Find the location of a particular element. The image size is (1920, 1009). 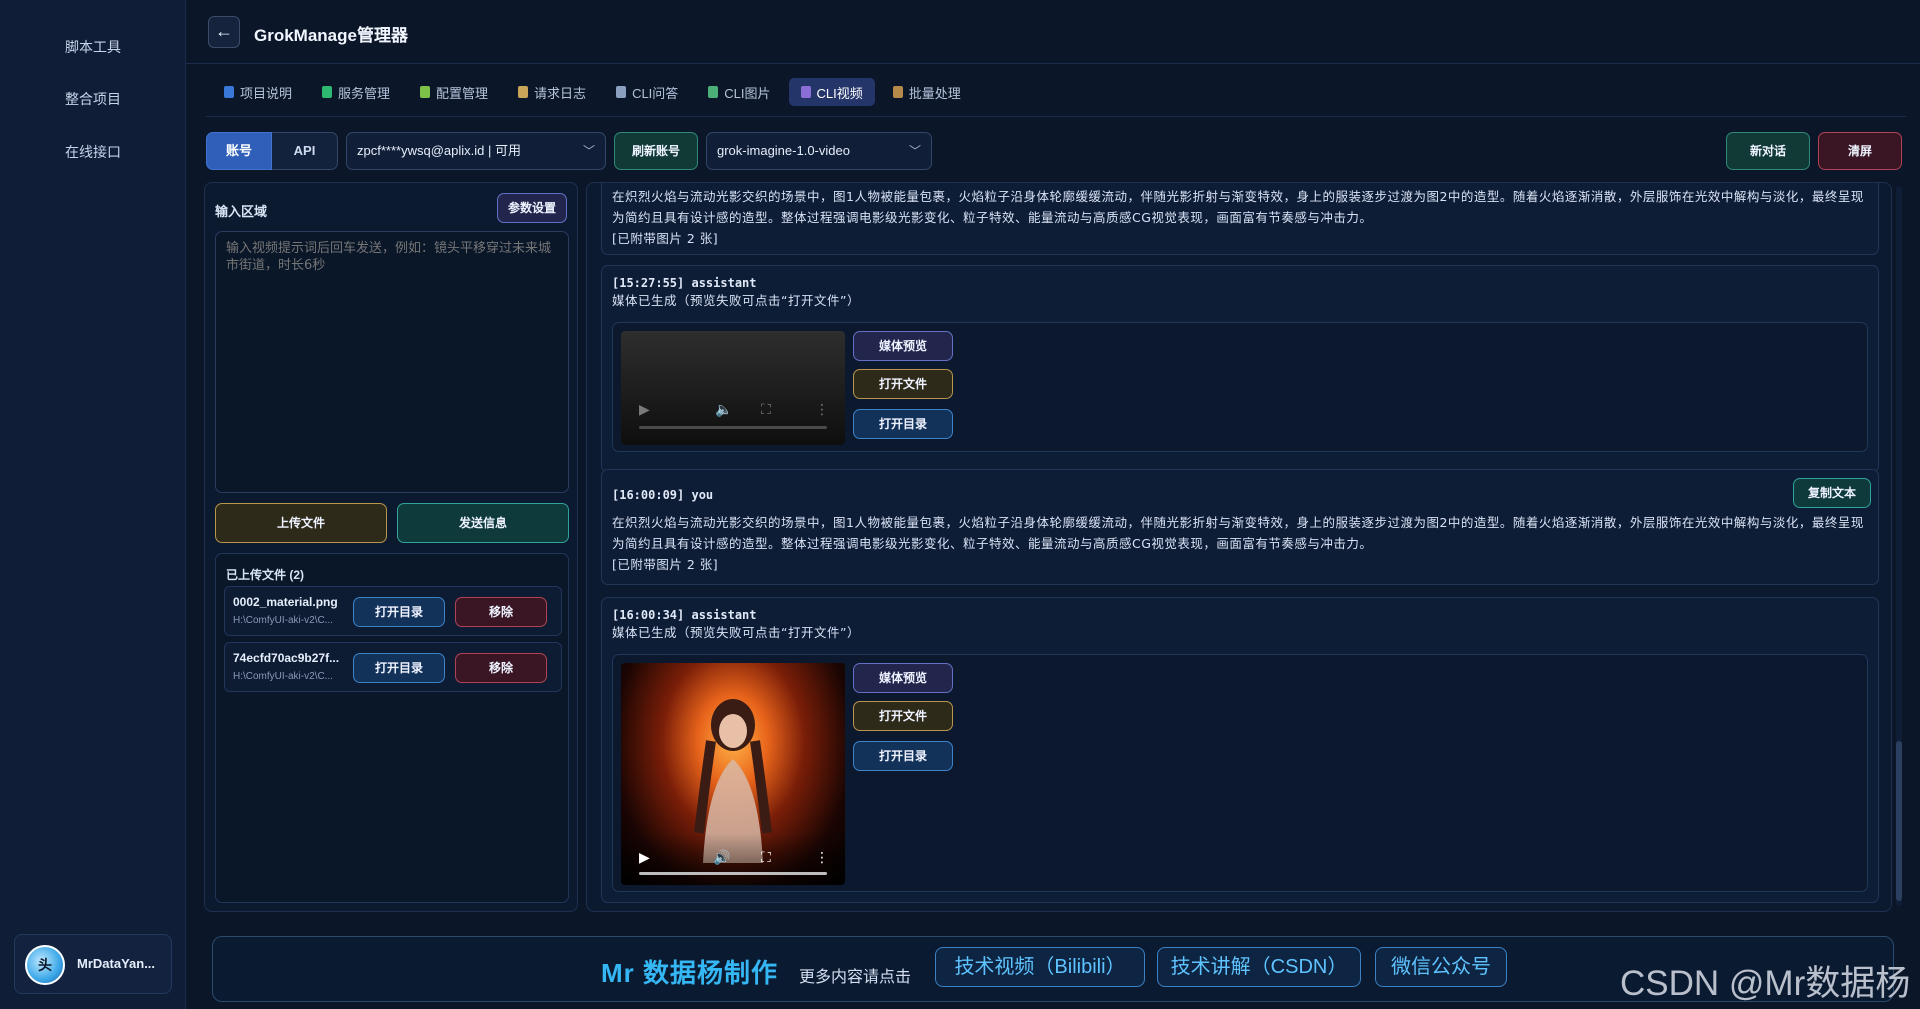

tab-item: CLI图片 is located at coordinates (739, 92).